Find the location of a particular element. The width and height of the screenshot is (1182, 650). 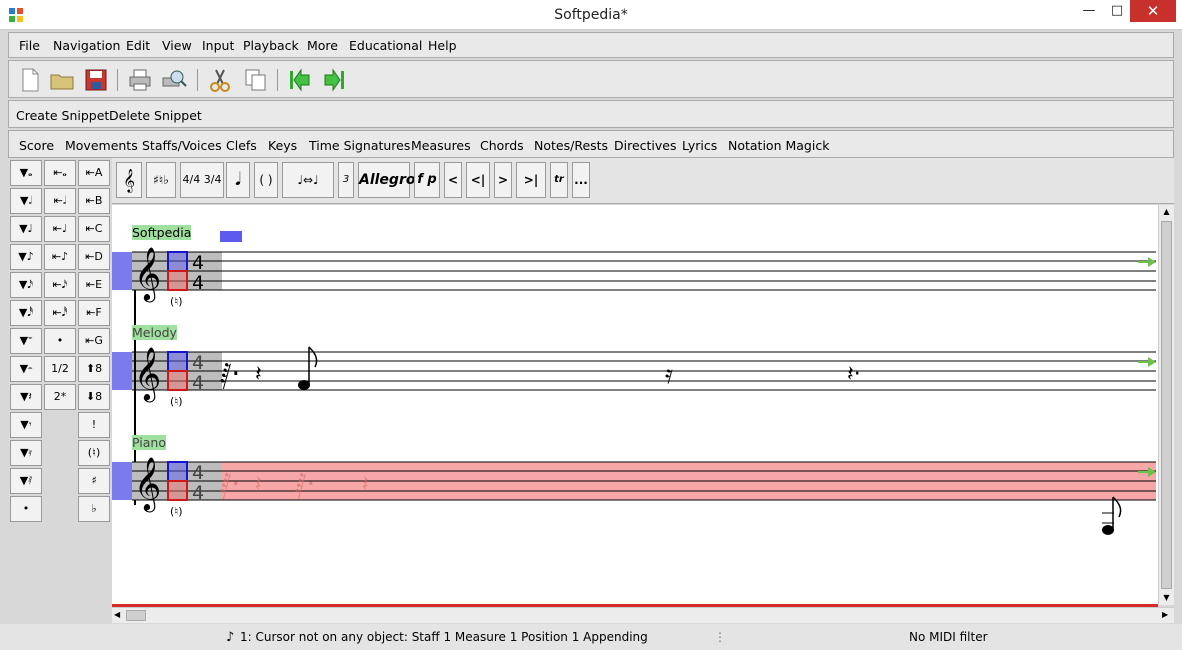

palette-thirtysecond-note: ▼𝅘𝅥𝅰 is located at coordinates (26, 313).